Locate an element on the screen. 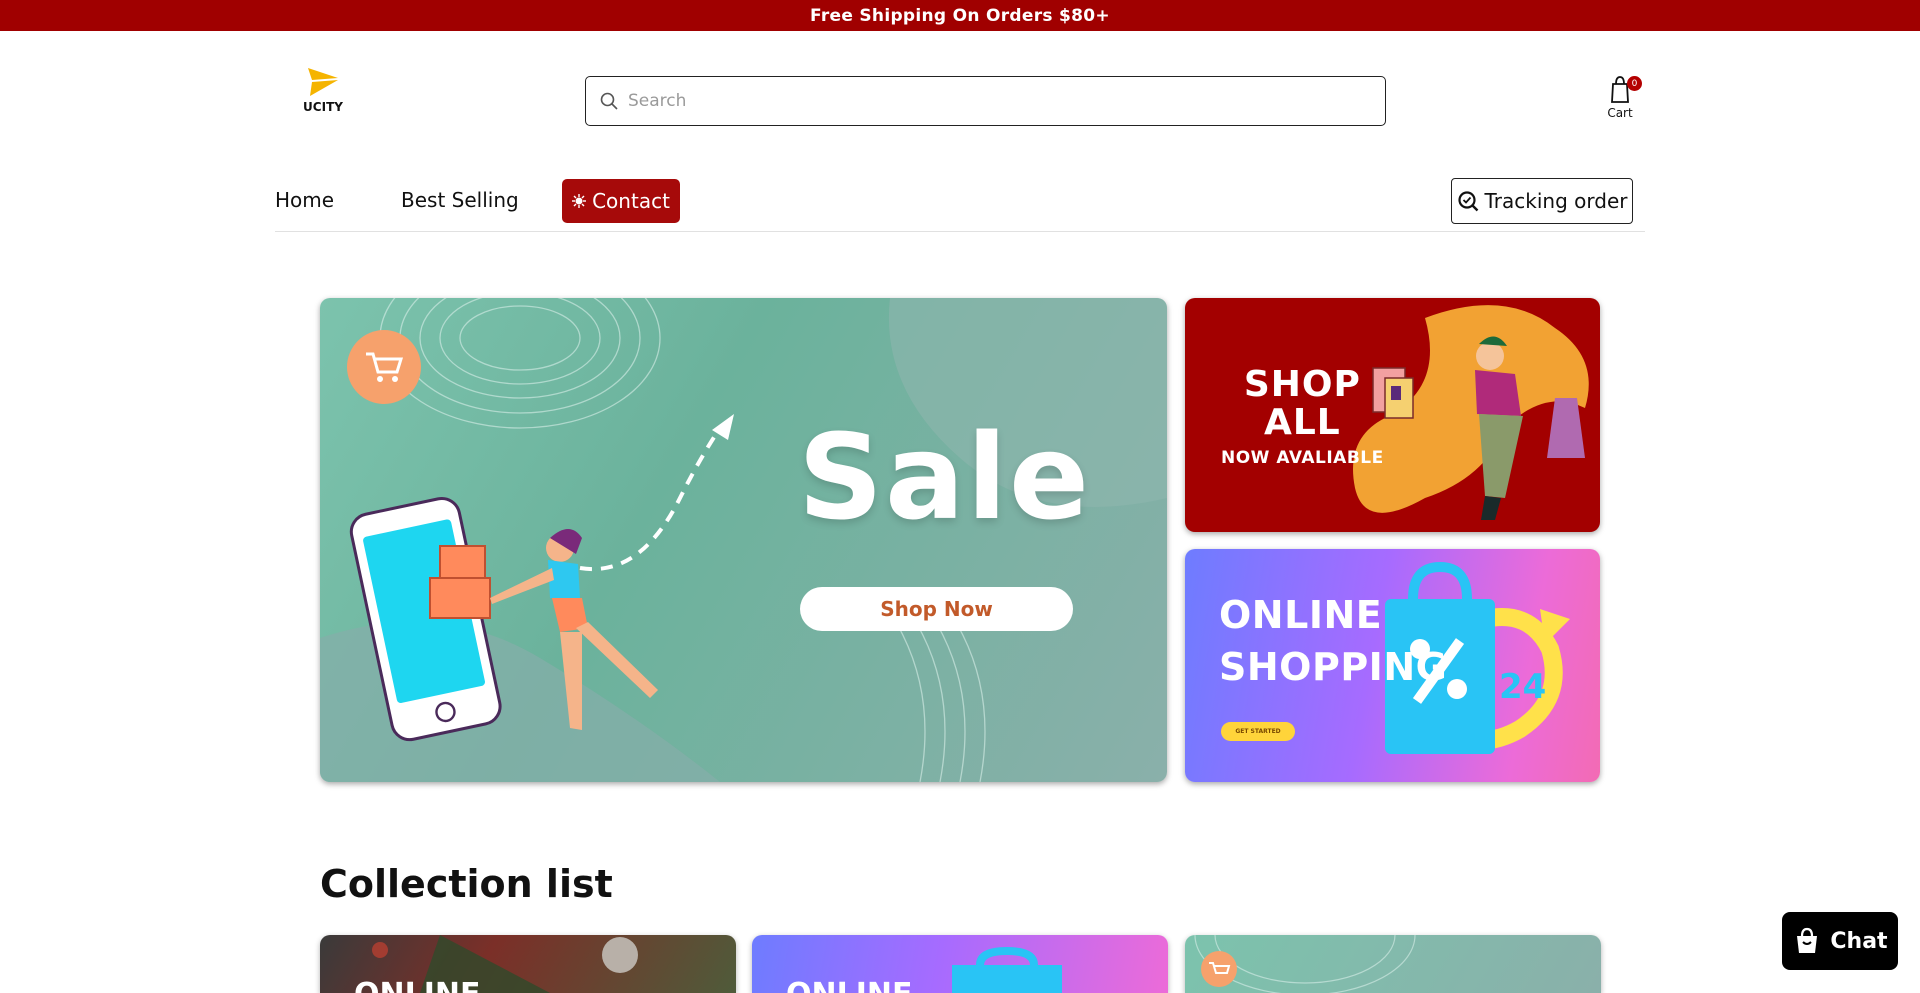 The height and width of the screenshot is (993, 1920). logo-text: UCITY is located at coordinates (323, 107).